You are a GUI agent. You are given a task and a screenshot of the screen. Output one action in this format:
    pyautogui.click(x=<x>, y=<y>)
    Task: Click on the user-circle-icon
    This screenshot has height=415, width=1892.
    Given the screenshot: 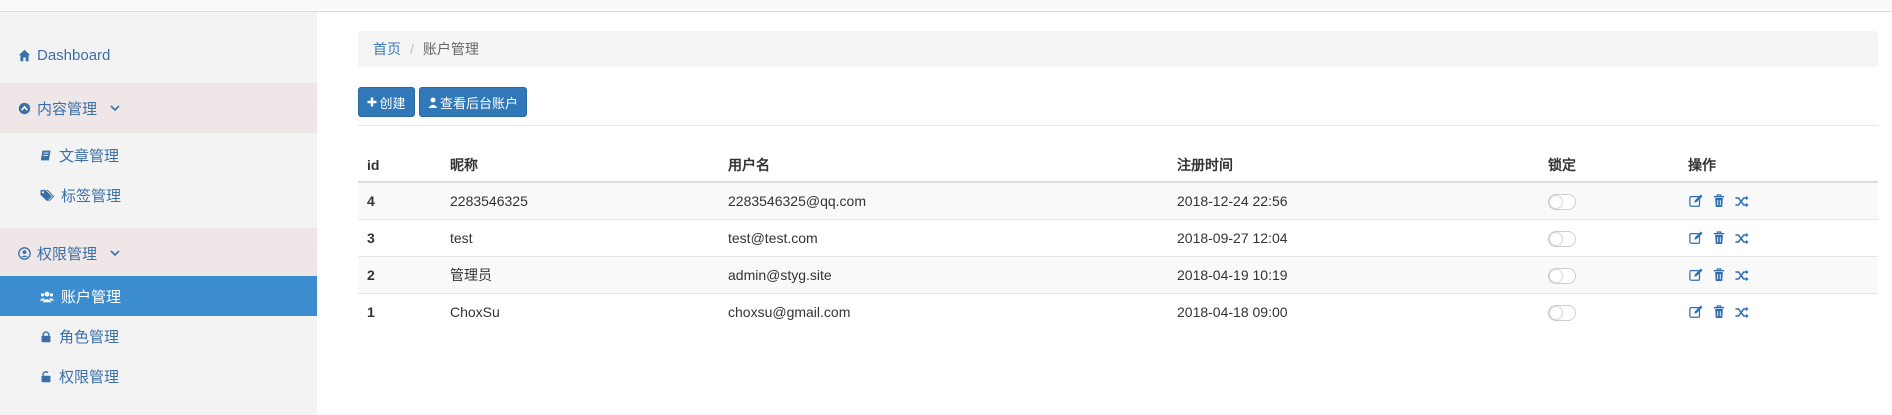 What is the action you would take?
    pyautogui.click(x=24, y=253)
    